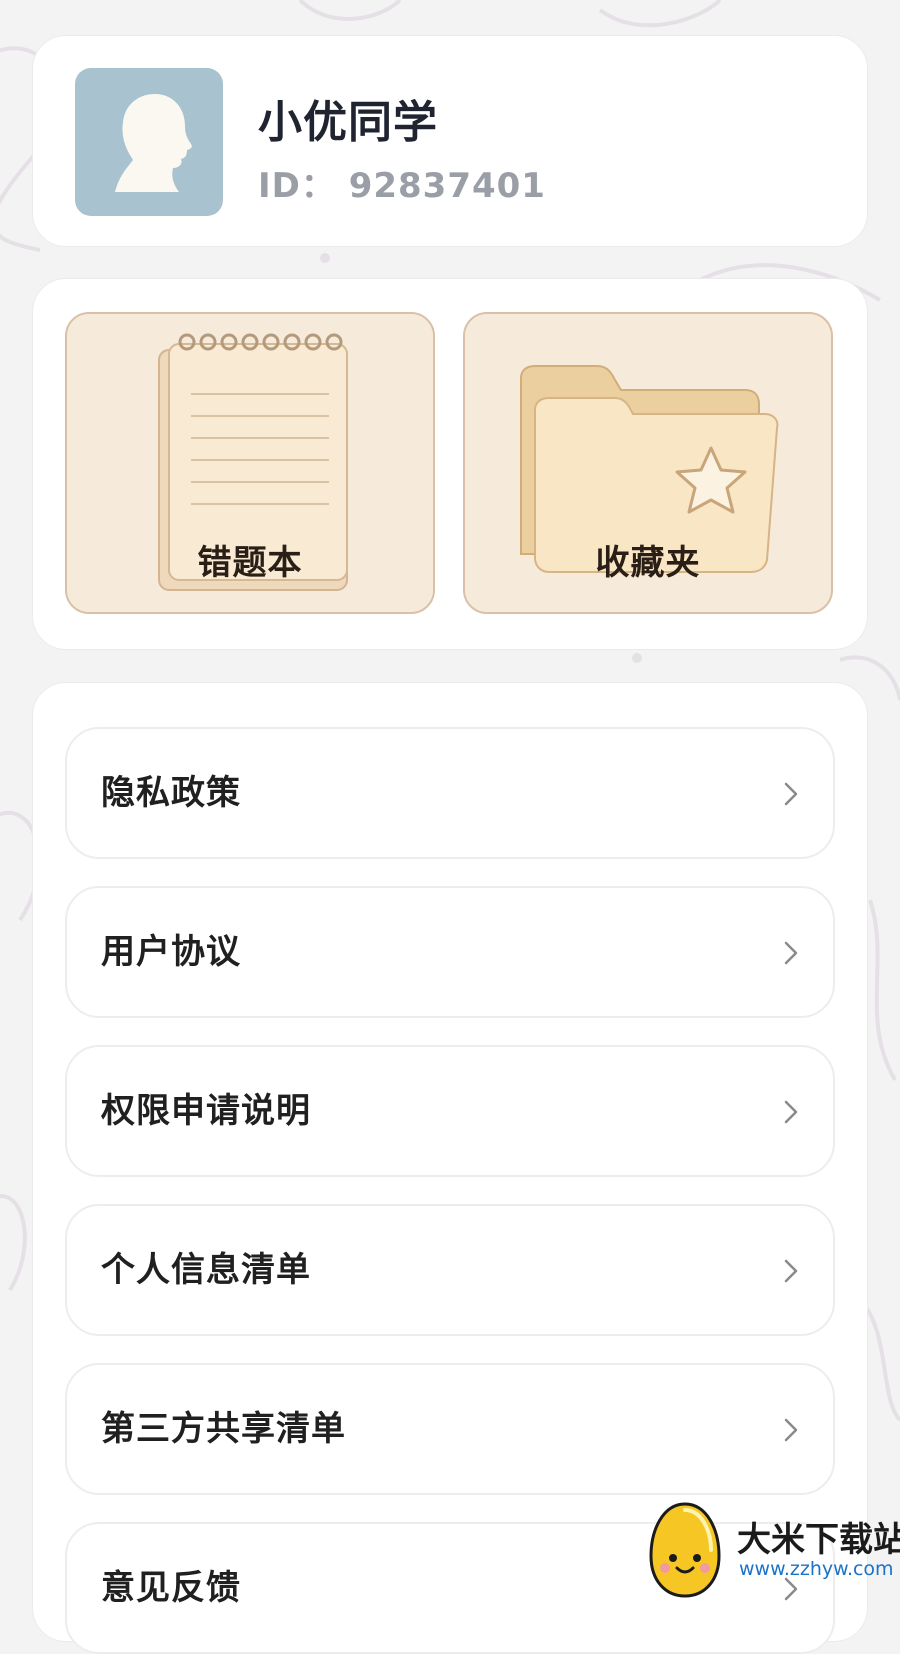 The width and height of the screenshot is (900, 1654). I want to click on user-silhouette-icon, so click(153, 143).